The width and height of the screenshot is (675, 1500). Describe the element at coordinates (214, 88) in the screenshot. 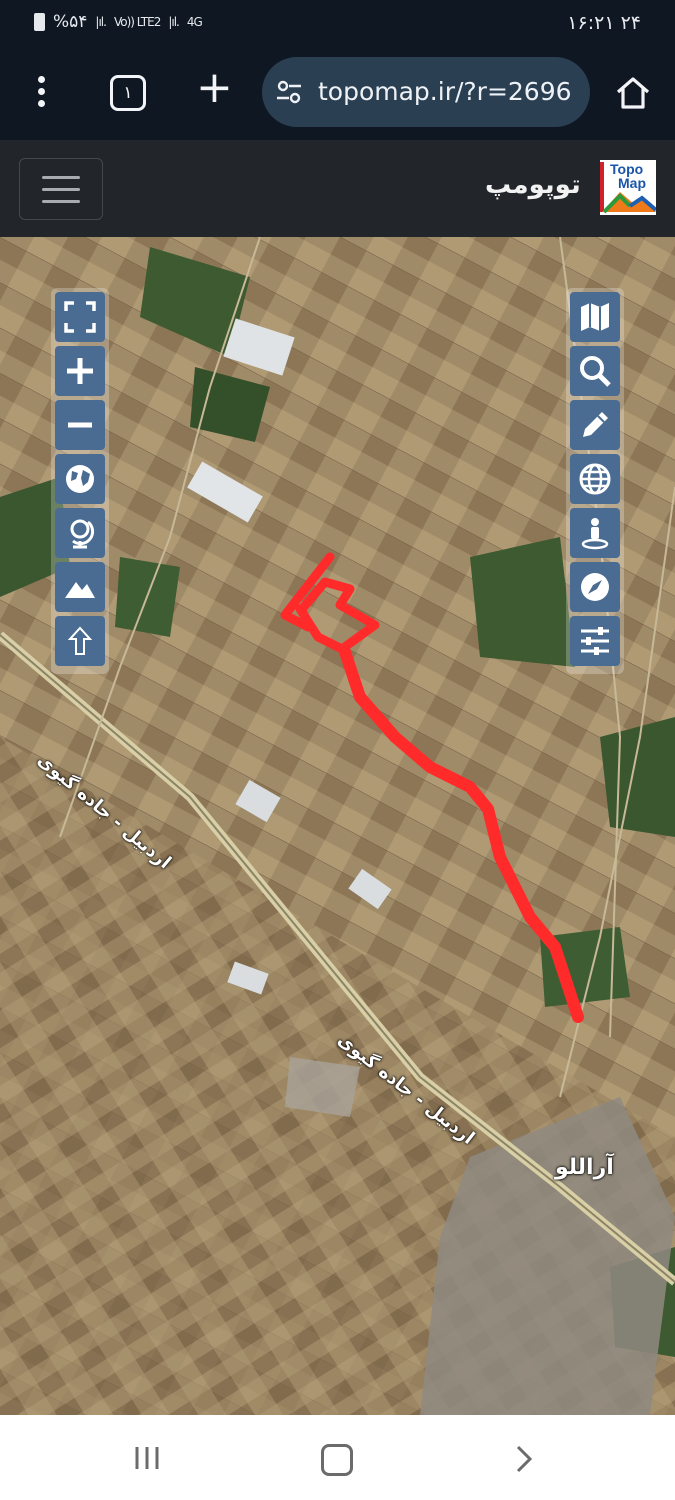

I see `new-tab-button: +` at that location.